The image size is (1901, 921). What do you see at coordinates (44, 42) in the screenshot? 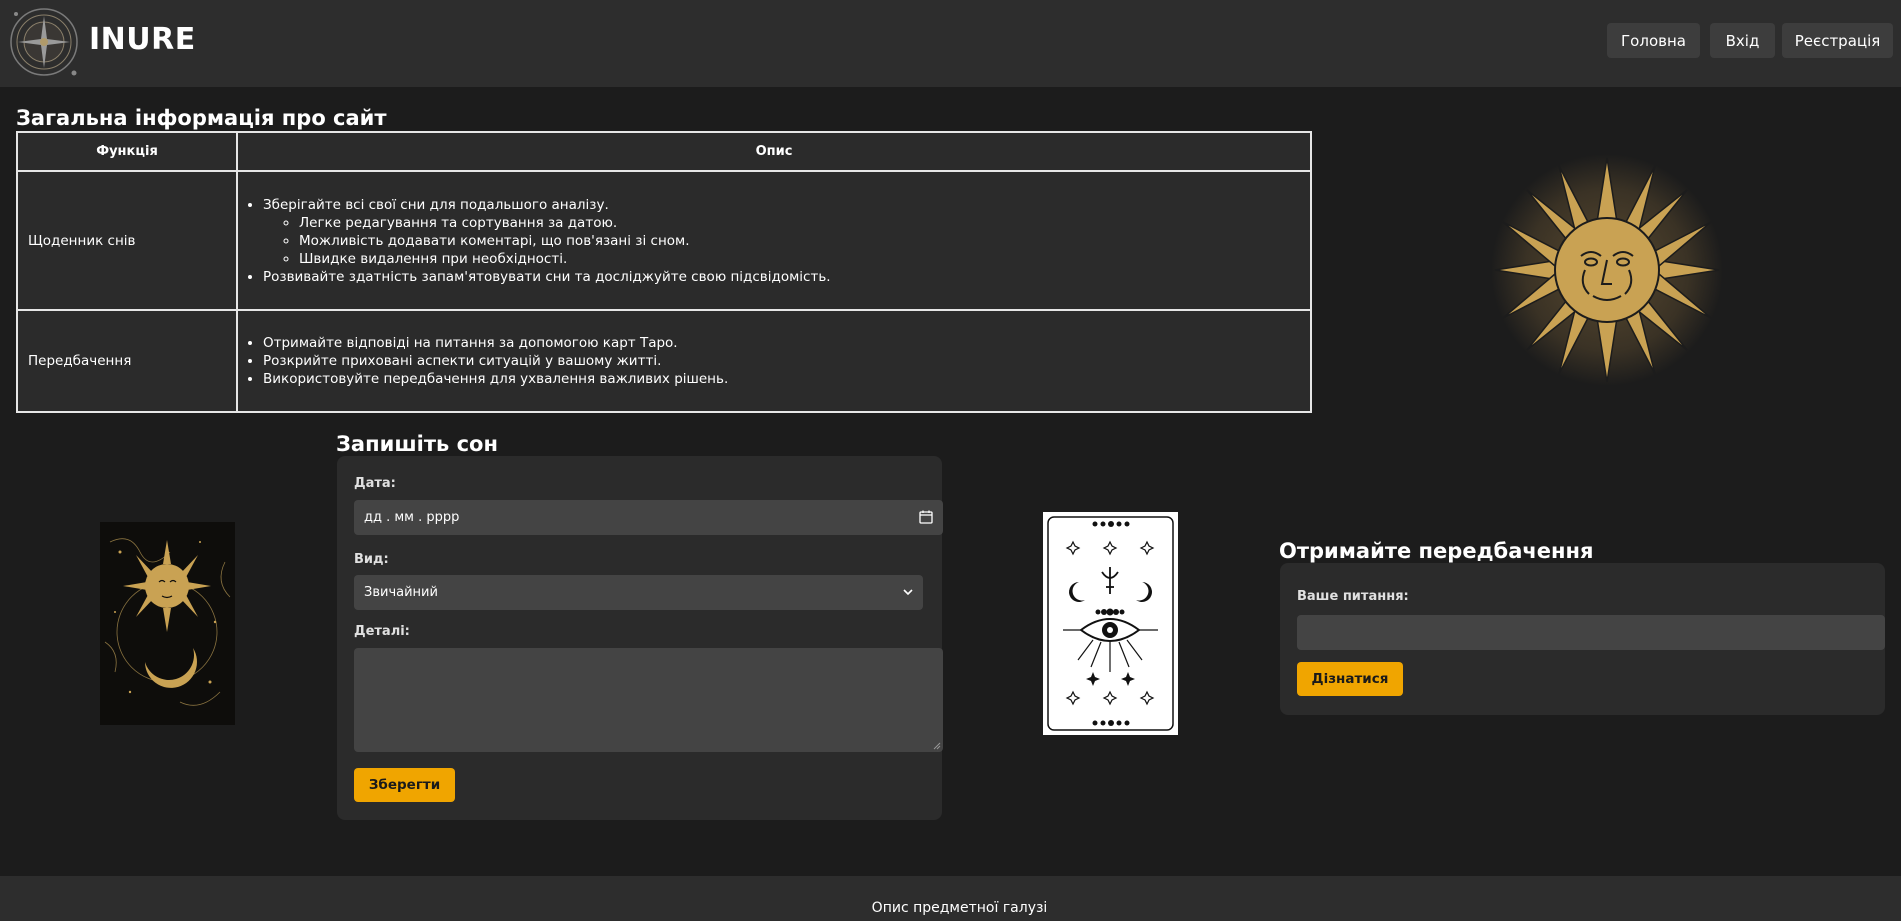
I see `compass-logo-icon` at bounding box center [44, 42].